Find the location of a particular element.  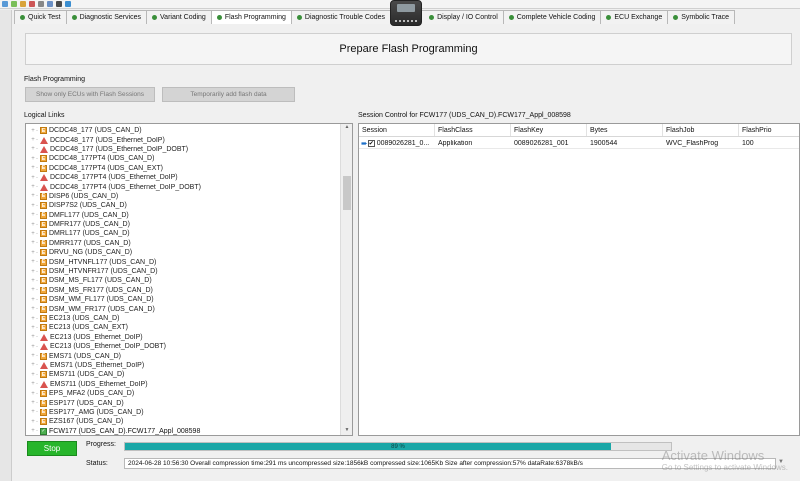

tree-item: + - E EC213 (UDS_CAN_EXT) is located at coordinates (183, 327).